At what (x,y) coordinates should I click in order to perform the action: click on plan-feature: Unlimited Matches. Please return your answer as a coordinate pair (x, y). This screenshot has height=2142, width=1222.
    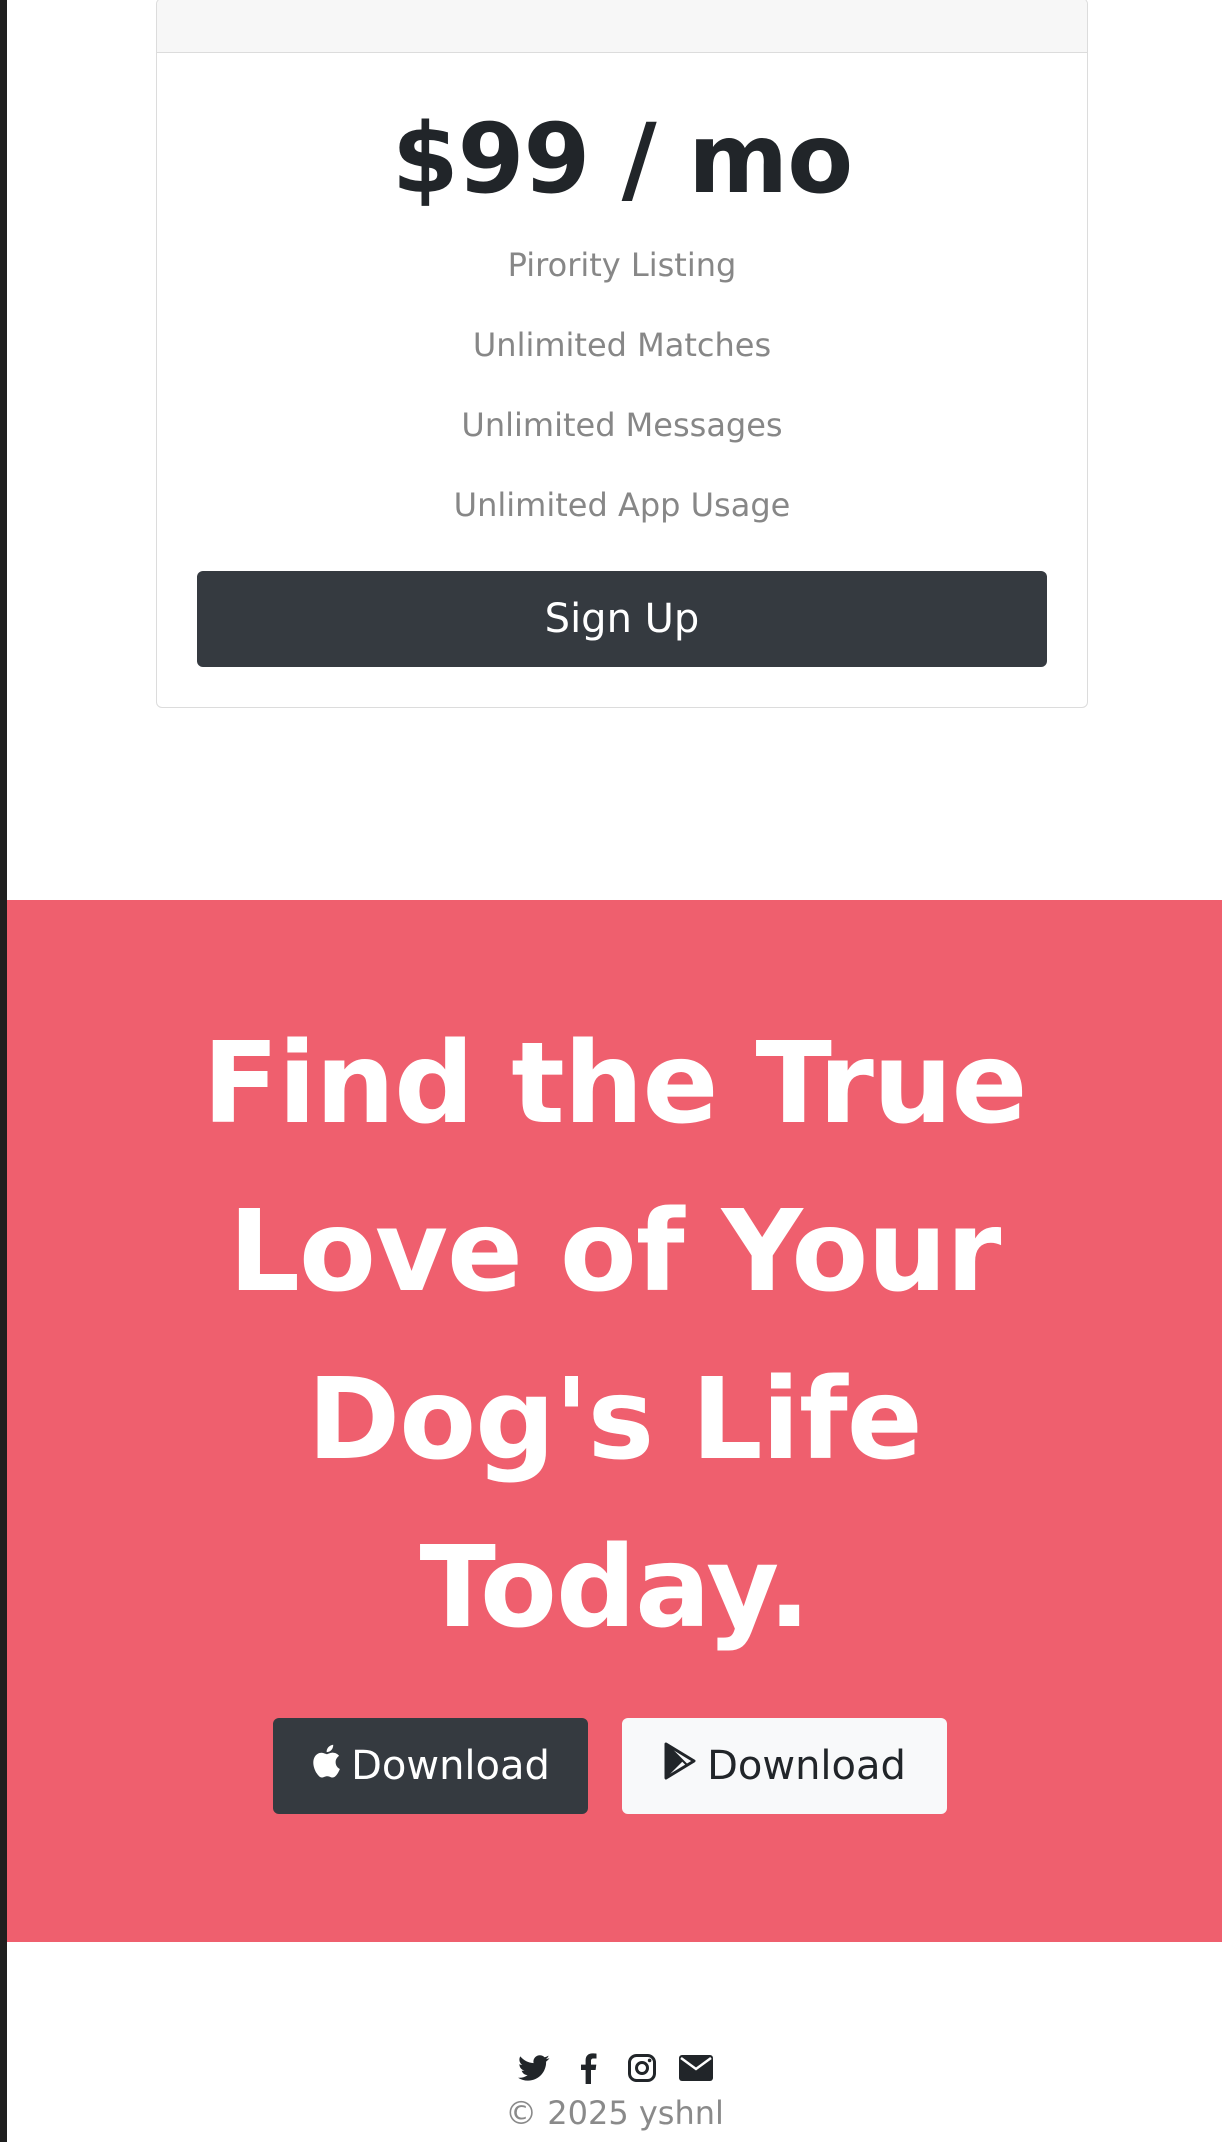
    Looking at the image, I should click on (622, 345).